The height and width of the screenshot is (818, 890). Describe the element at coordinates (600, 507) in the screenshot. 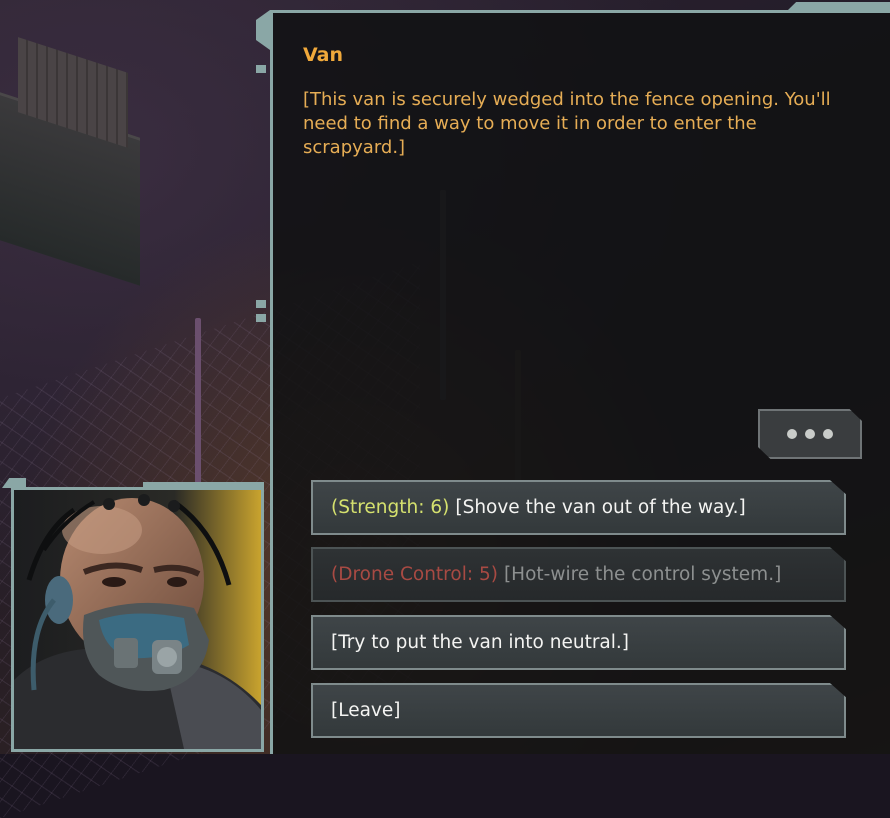

I see `option-text: [Shove the van out of the way.]` at that location.